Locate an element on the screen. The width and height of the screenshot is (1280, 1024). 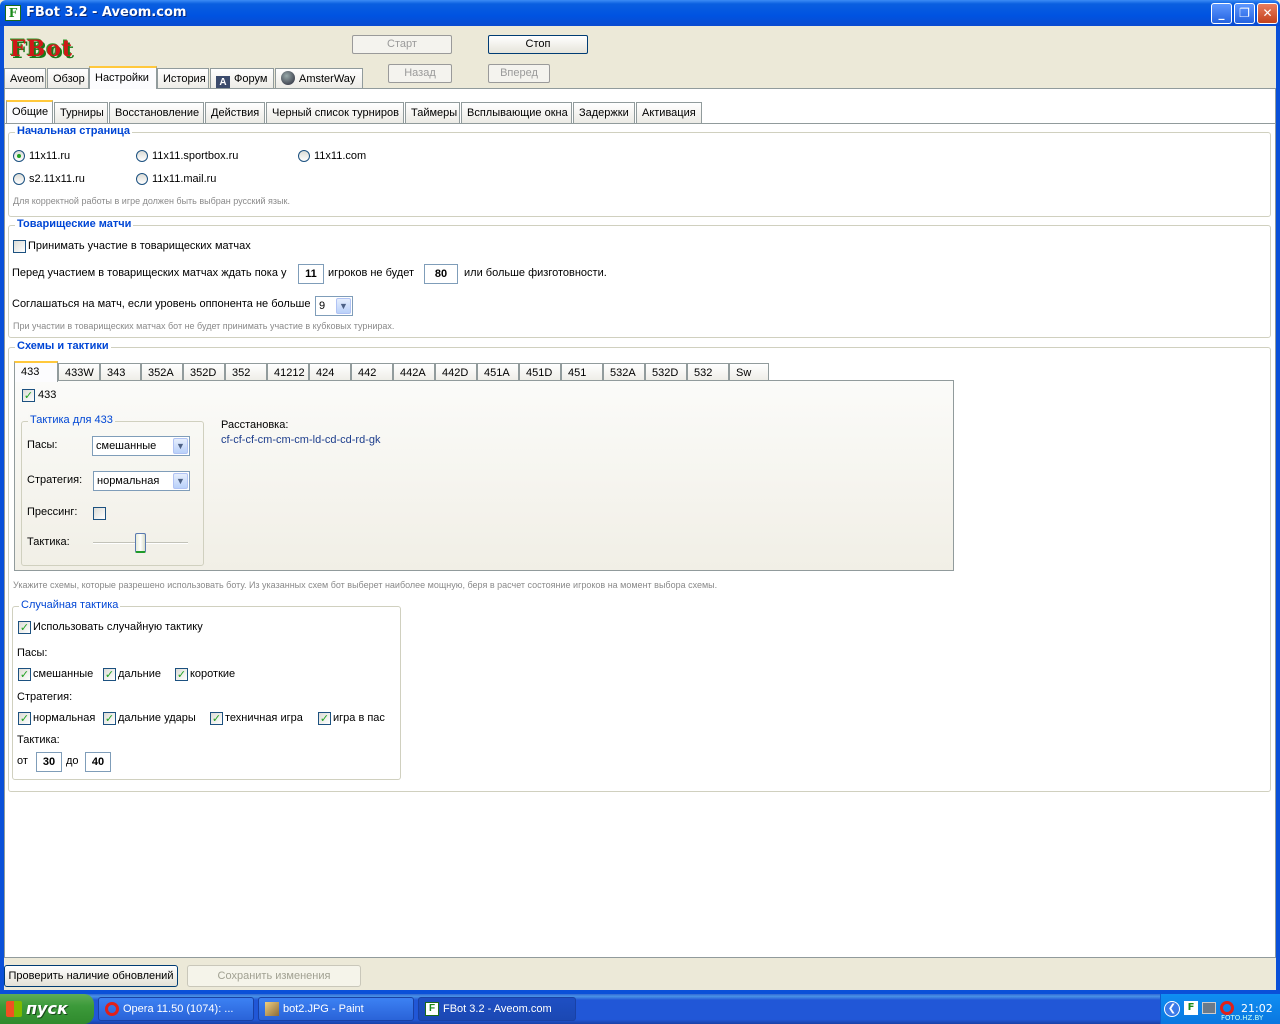
random-from-input: 30 is located at coordinates (49, 762).